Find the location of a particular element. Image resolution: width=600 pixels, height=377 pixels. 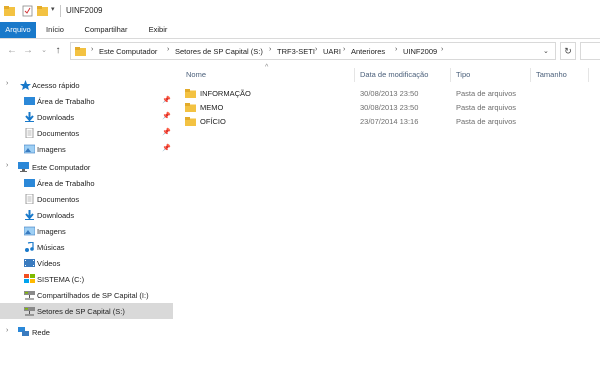

breadcrumb-anteriores: Anteriores is located at coordinates (368, 51).